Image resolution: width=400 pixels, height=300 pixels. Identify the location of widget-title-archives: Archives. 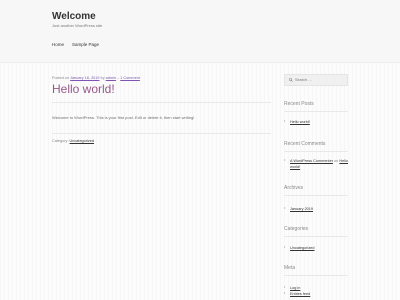
(294, 188).